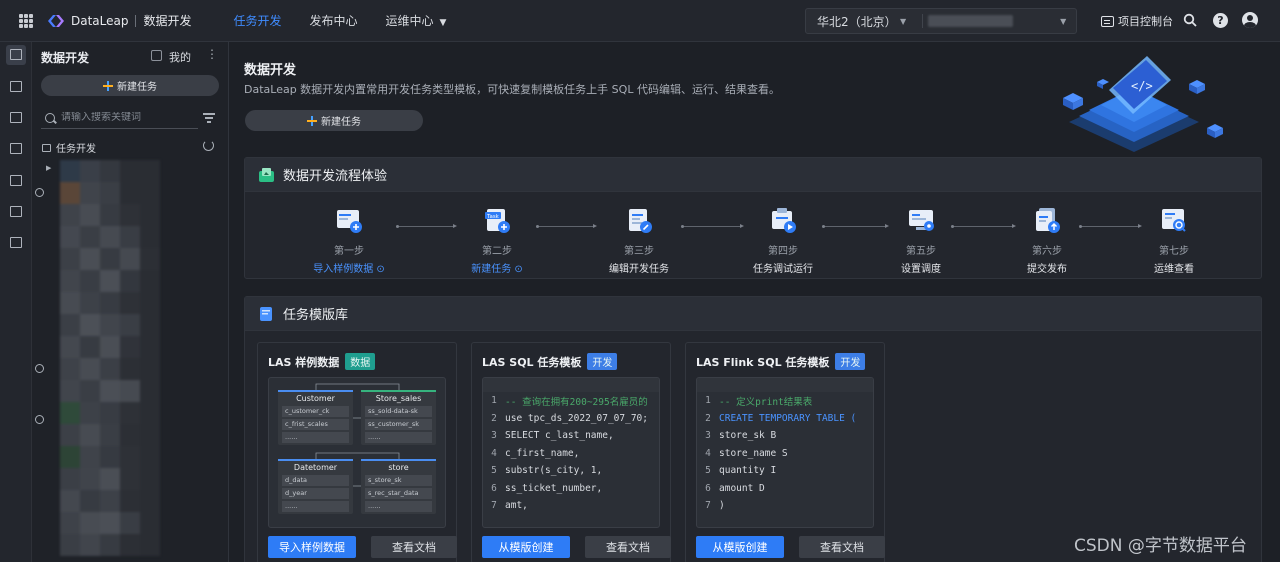 The image size is (1280, 562). What do you see at coordinates (554, 488) in the screenshot?
I see `code-text: ss_ticket_number,` at bounding box center [554, 488].